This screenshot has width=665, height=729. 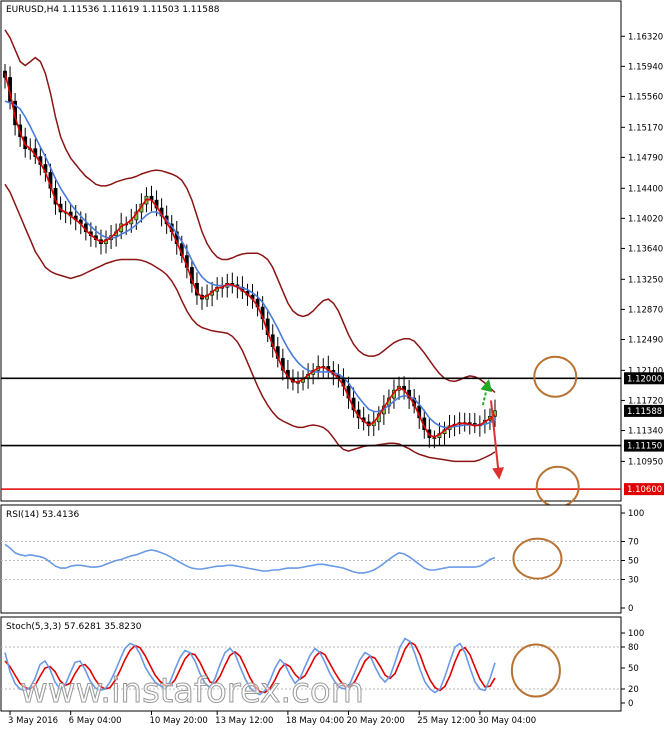 I want to click on stoch-tick-label: 100, so click(x=636, y=634).